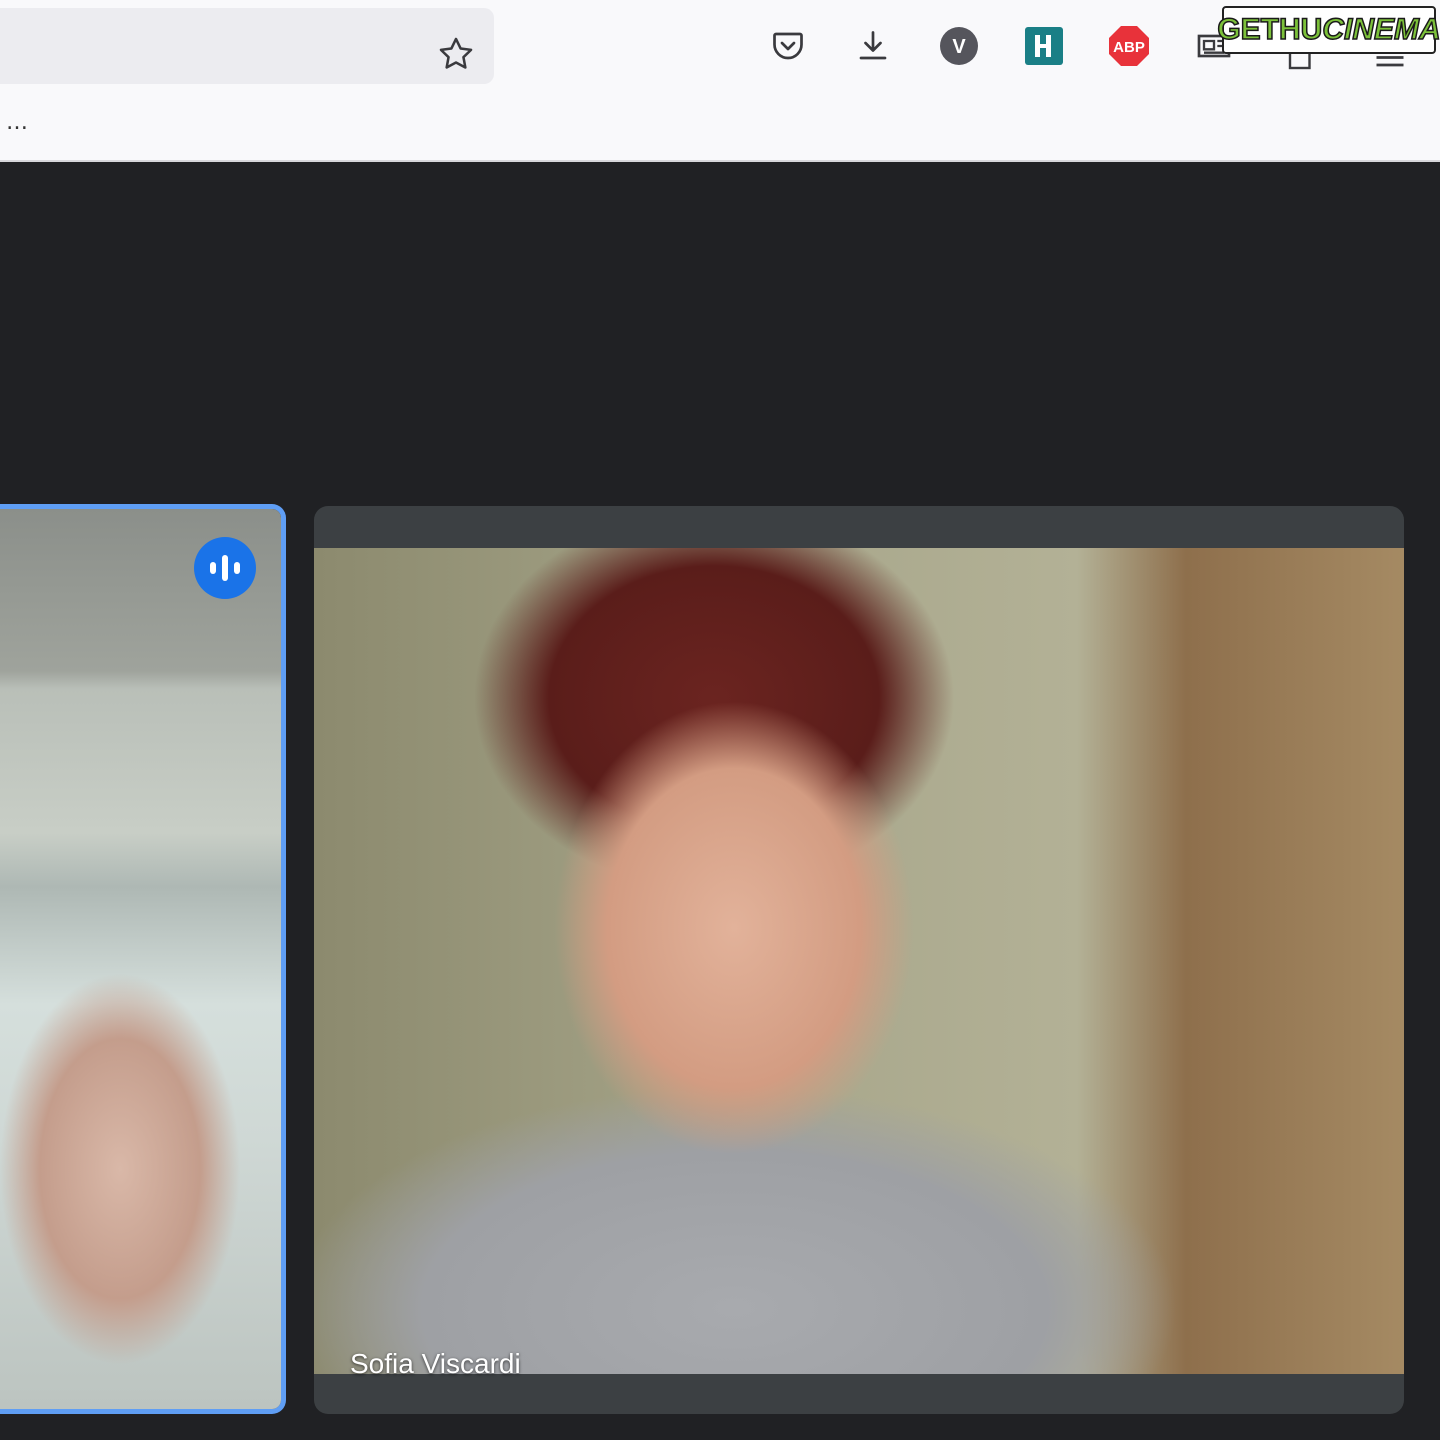 This screenshot has width=1440, height=1440. I want to click on watermark-text-b: CINEMA, so click(1381, 29).